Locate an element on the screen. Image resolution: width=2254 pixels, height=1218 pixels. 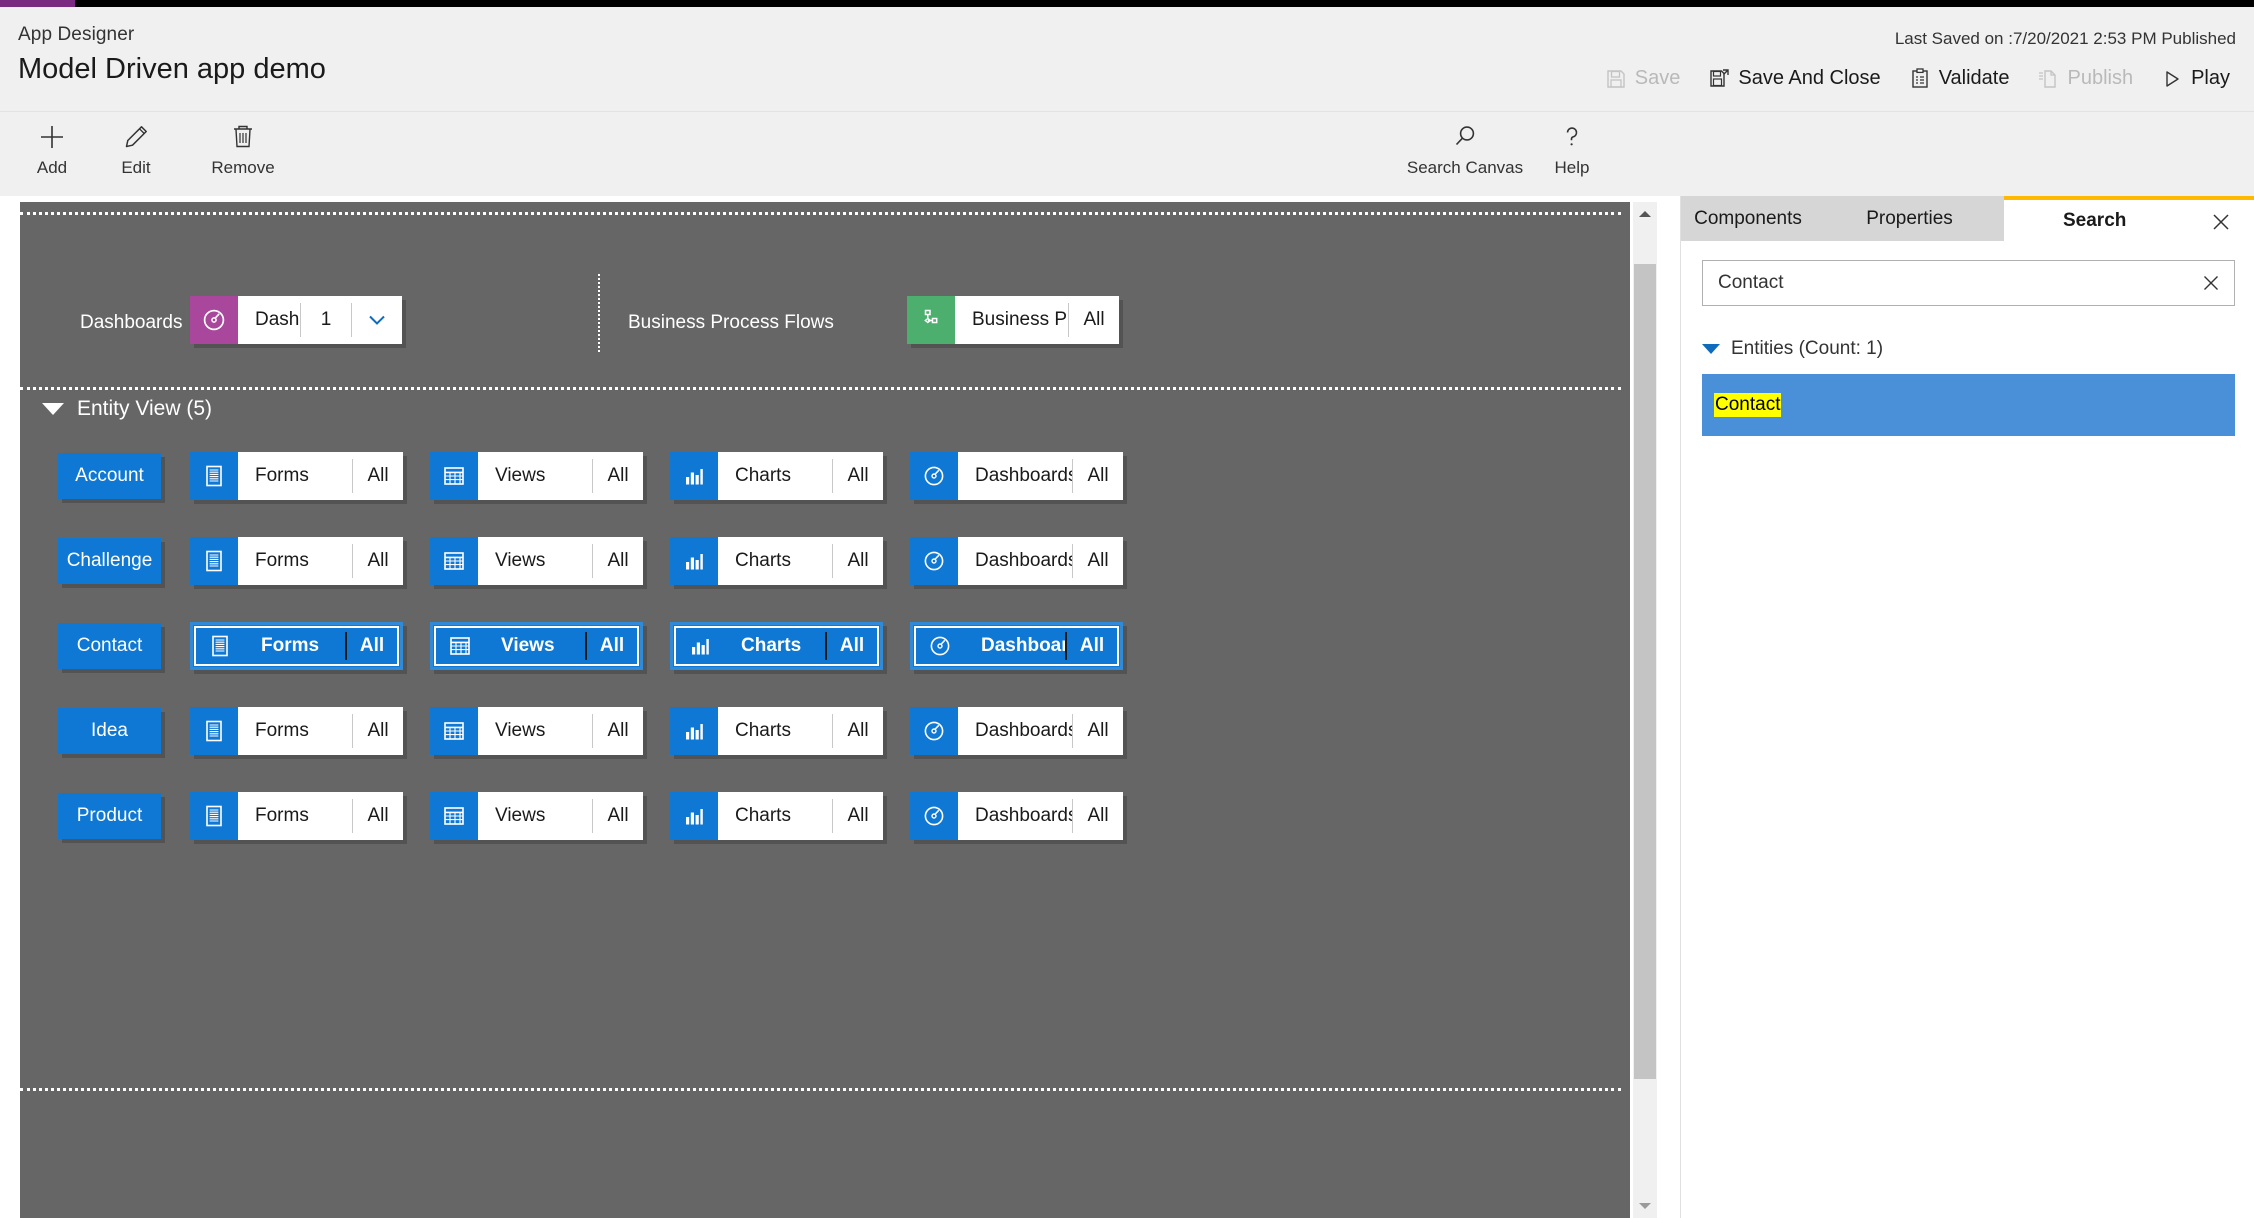
search-input-wrapper is located at coordinates (1968, 283).